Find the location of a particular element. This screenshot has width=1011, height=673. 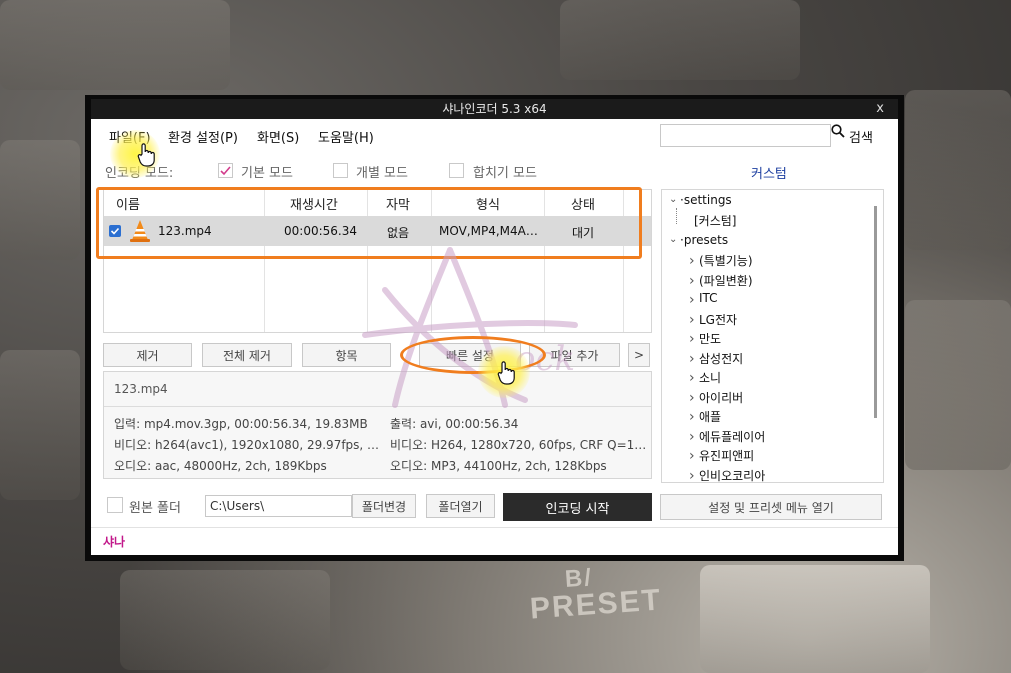

tree-node-preset: (파일변환) is located at coordinates (726, 280).